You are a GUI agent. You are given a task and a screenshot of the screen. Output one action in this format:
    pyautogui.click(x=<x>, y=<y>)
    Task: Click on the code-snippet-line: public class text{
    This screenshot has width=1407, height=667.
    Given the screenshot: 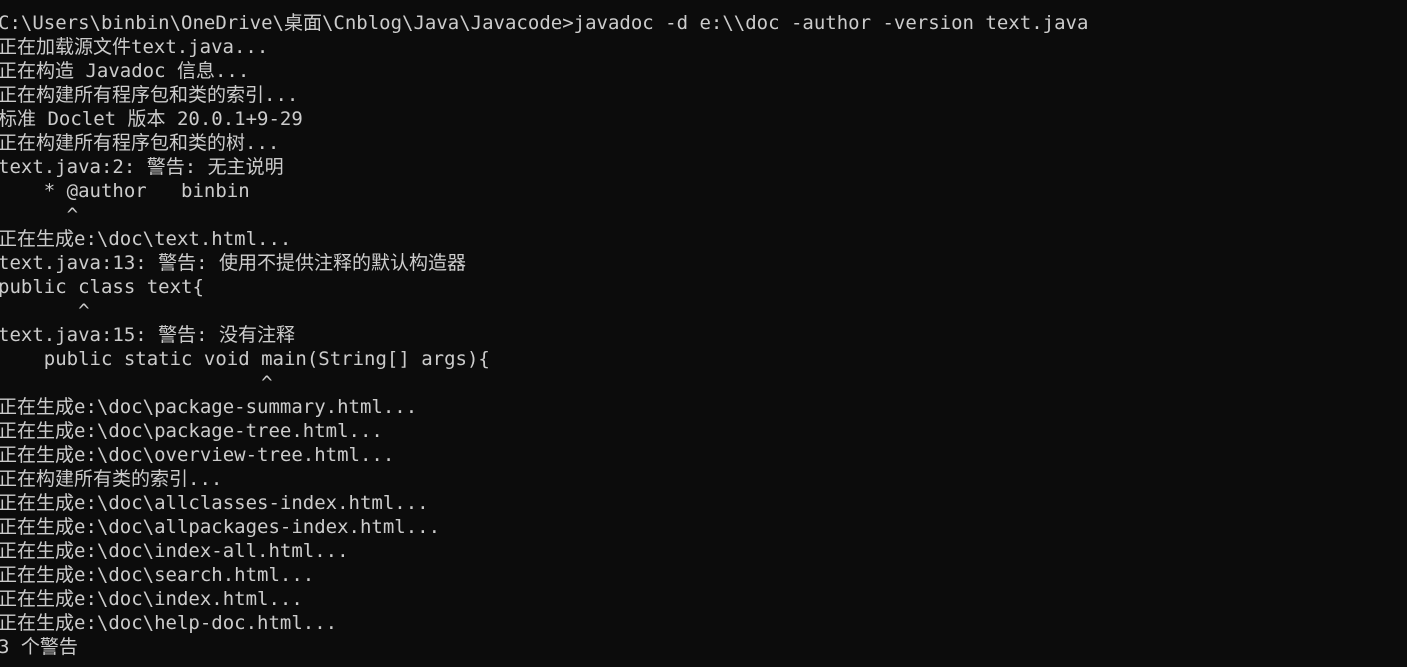 What is the action you would take?
    pyautogui.click(x=102, y=287)
    